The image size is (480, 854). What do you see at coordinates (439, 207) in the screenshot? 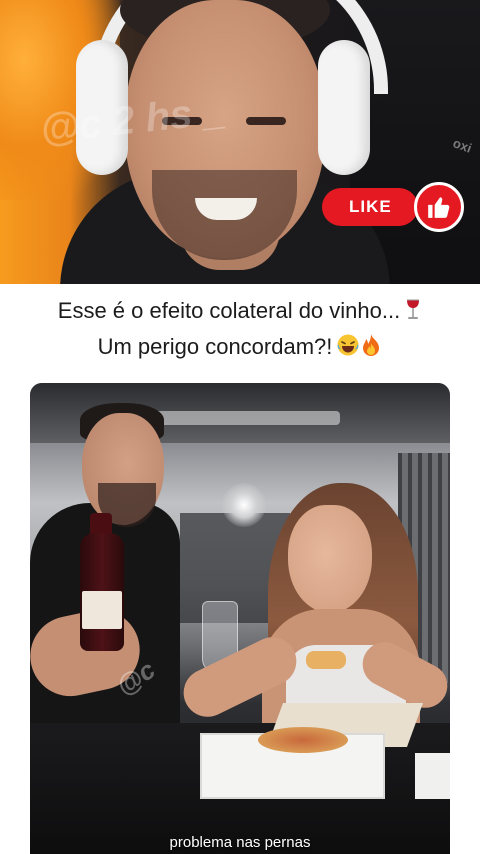
I see `thumbs-up-icon` at bounding box center [439, 207].